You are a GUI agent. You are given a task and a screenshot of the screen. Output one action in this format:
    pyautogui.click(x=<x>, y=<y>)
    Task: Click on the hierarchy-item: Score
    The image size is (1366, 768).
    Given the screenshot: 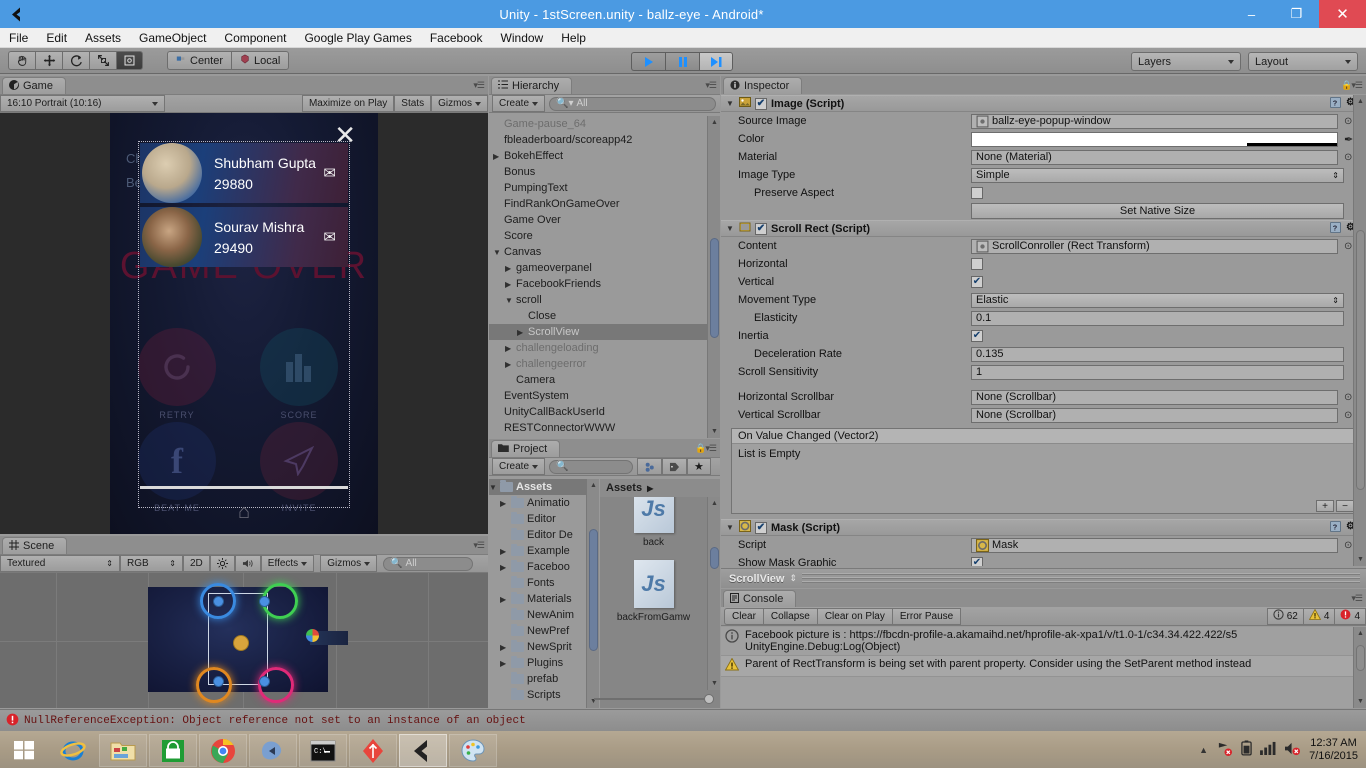 What is the action you would take?
    pyautogui.click(x=598, y=236)
    